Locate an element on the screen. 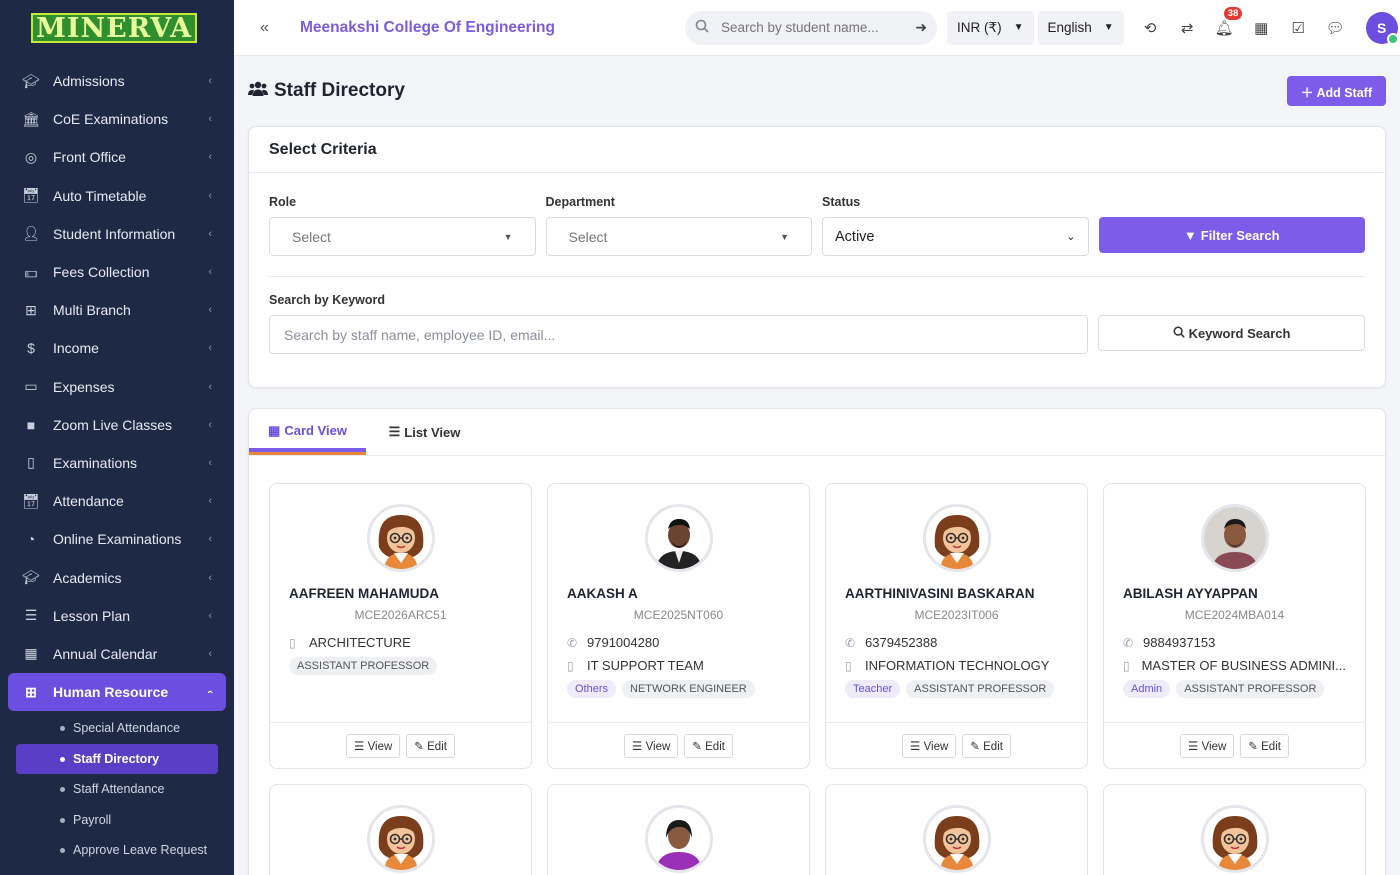 This screenshot has height=875, width=1400. rss-icon: ◔ is located at coordinates (31, 539).